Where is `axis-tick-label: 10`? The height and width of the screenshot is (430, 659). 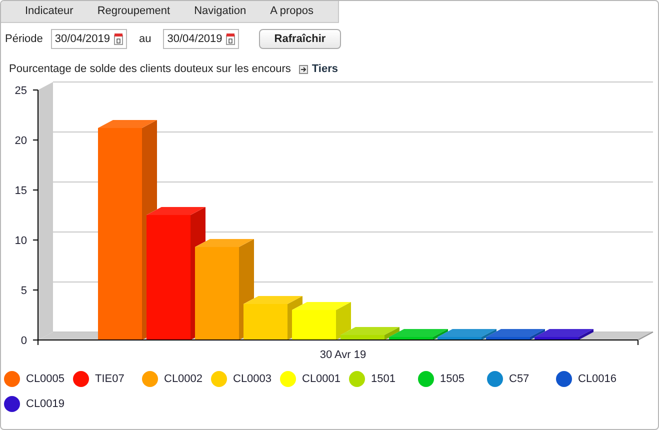
axis-tick-label: 10 is located at coordinates (20, 241).